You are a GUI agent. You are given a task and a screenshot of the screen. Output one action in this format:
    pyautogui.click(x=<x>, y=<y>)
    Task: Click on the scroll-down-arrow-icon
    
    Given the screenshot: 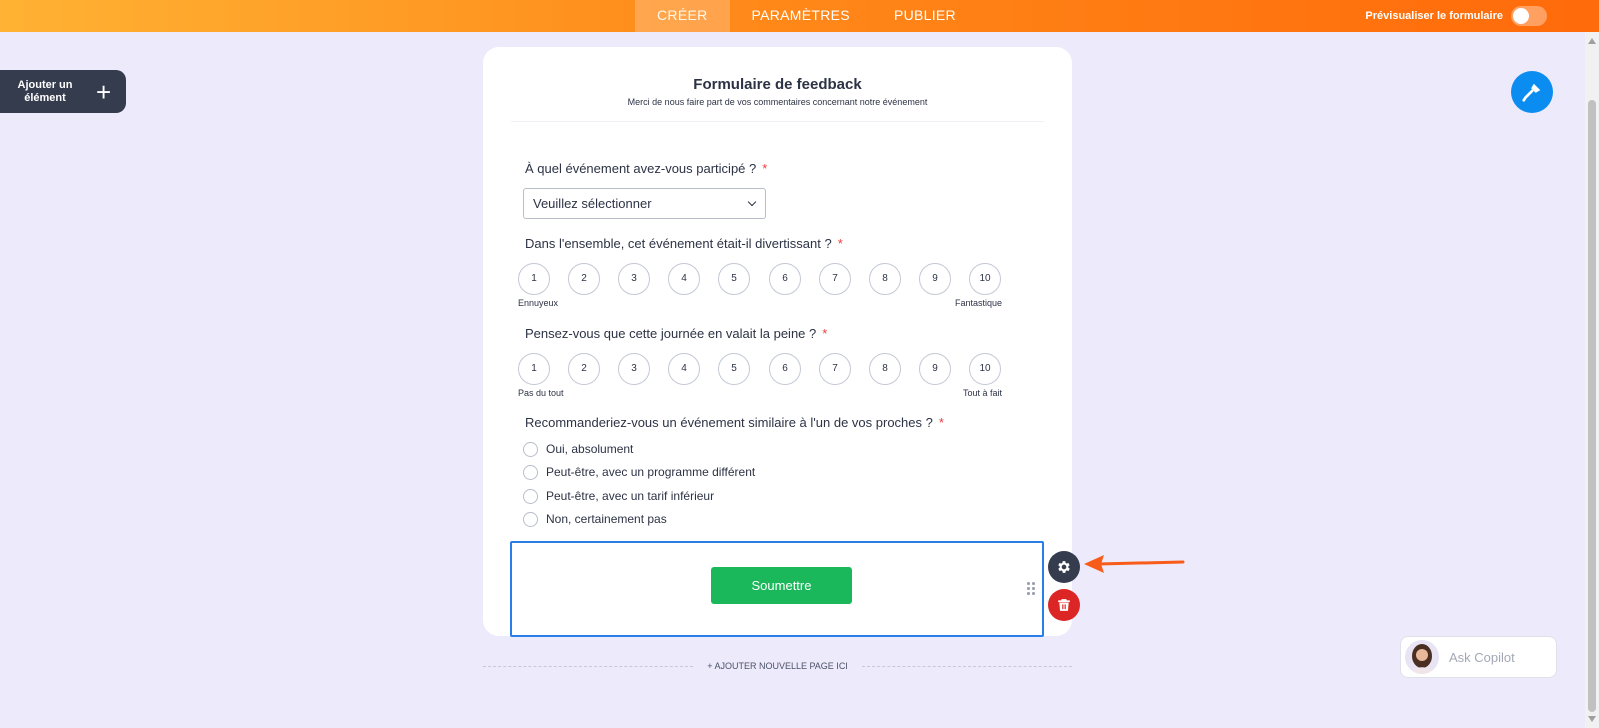 What is the action you would take?
    pyautogui.click(x=1592, y=719)
    